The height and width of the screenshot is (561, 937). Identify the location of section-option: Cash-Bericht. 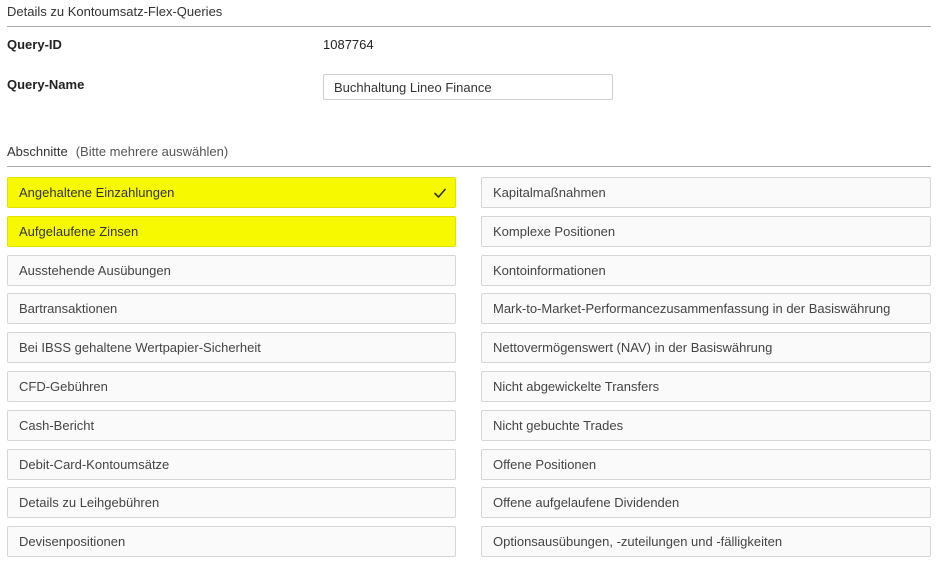
(231, 425).